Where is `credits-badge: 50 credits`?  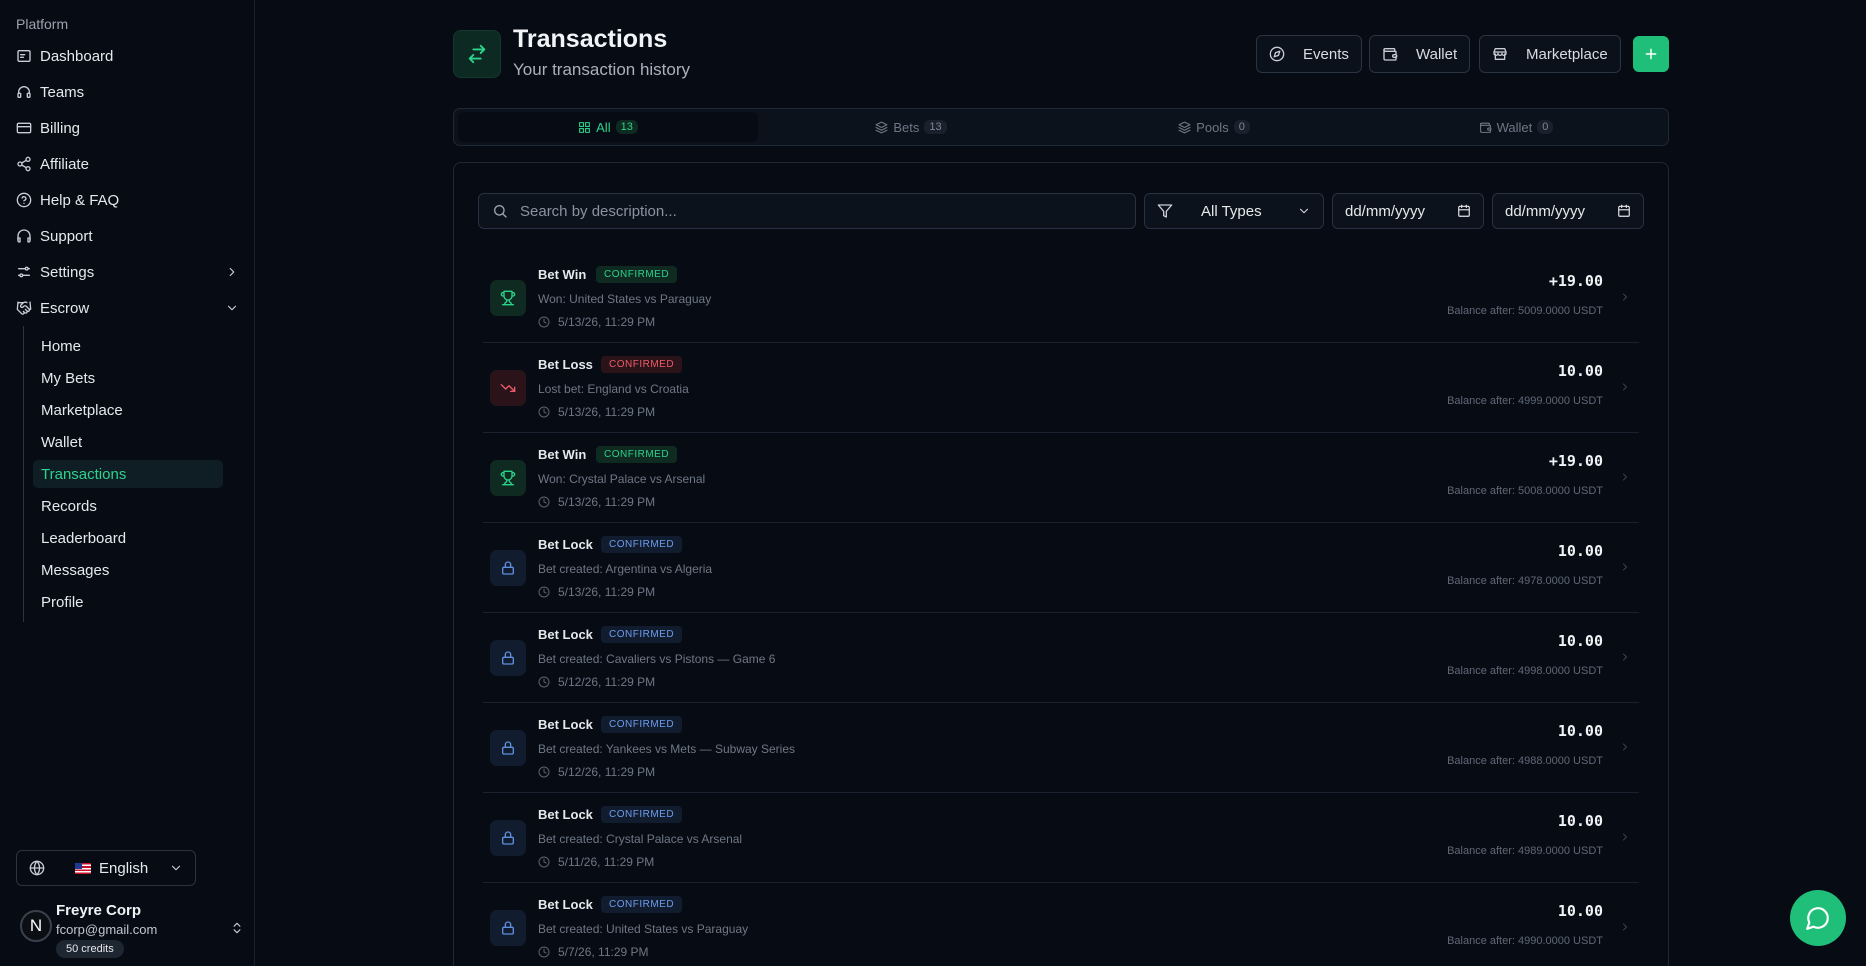 credits-badge: 50 credits is located at coordinates (90, 949).